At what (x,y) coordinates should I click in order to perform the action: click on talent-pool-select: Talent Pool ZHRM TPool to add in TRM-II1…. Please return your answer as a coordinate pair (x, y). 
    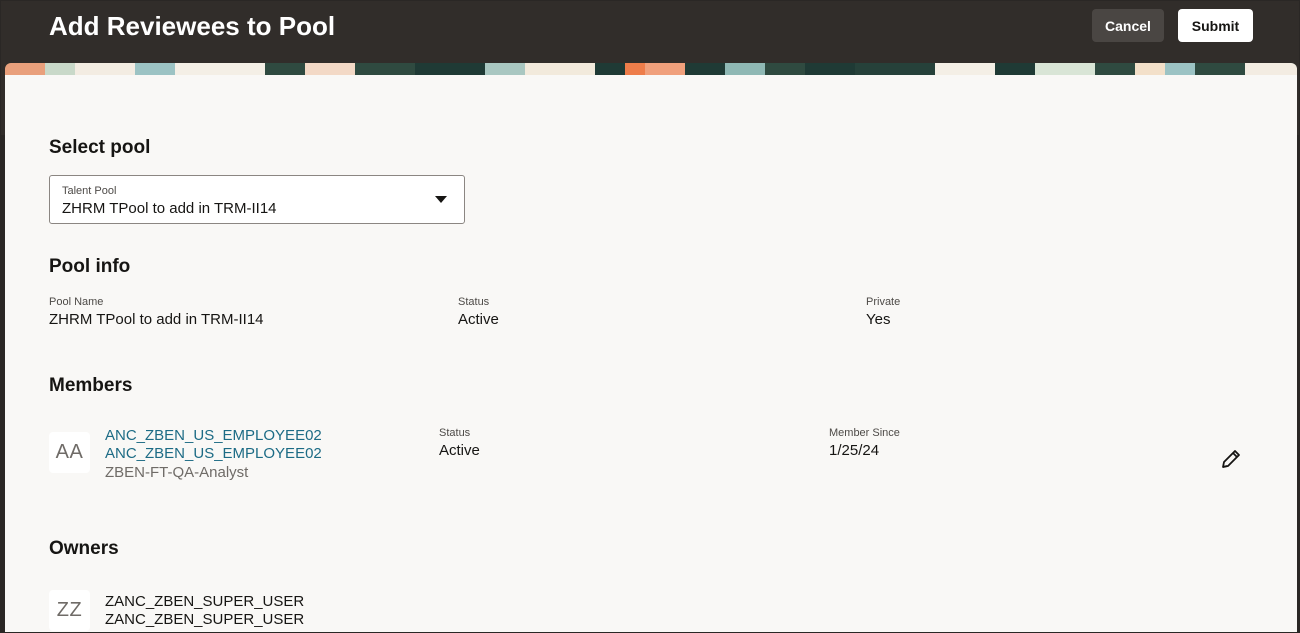
    Looking at the image, I should click on (257, 199).